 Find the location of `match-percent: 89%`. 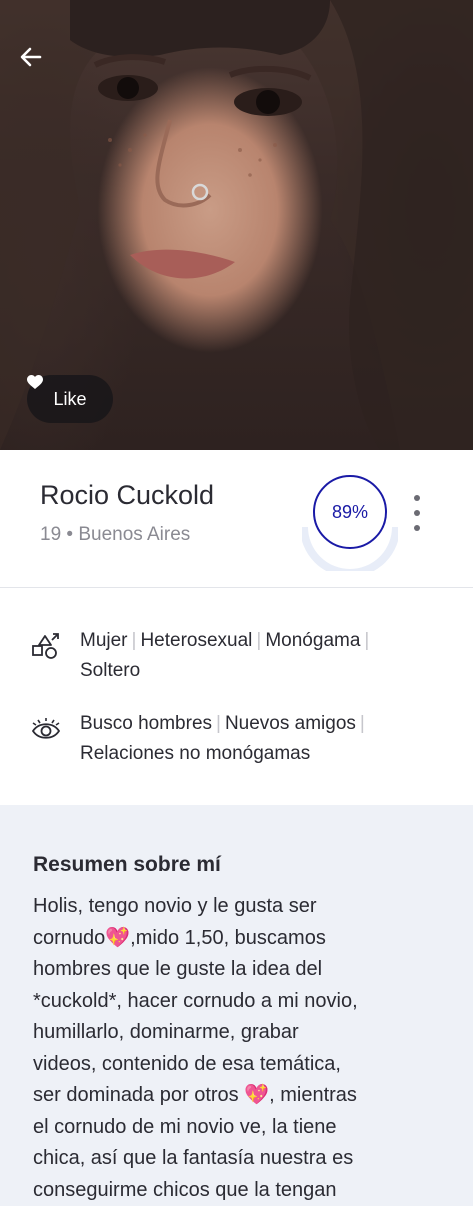

match-percent: 89% is located at coordinates (350, 512).